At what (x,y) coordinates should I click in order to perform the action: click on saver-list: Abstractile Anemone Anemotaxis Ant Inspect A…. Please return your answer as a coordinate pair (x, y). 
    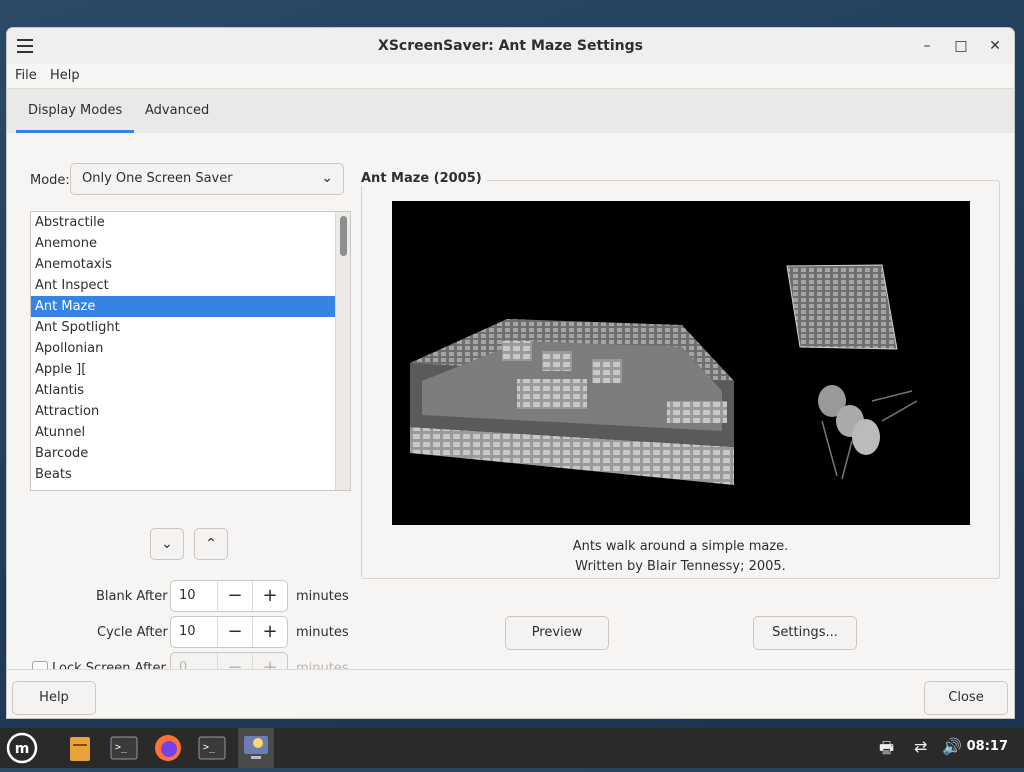
    Looking at the image, I should click on (190, 351).